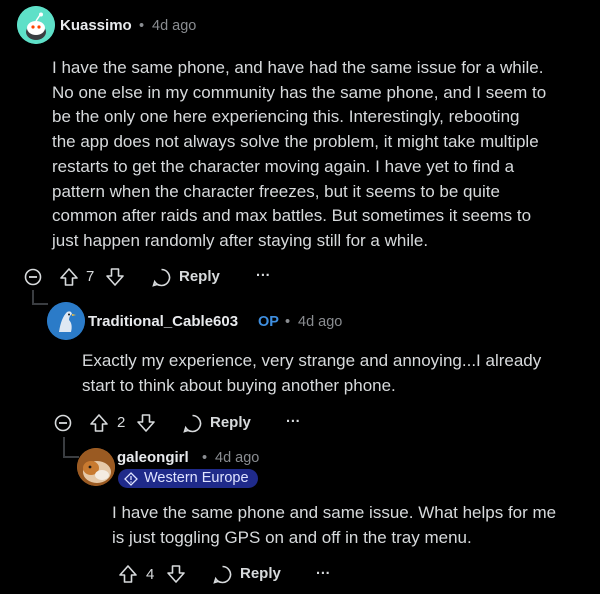 The image size is (600, 594). Describe the element at coordinates (121, 422) in the screenshot. I see `vote-count: 2` at that location.